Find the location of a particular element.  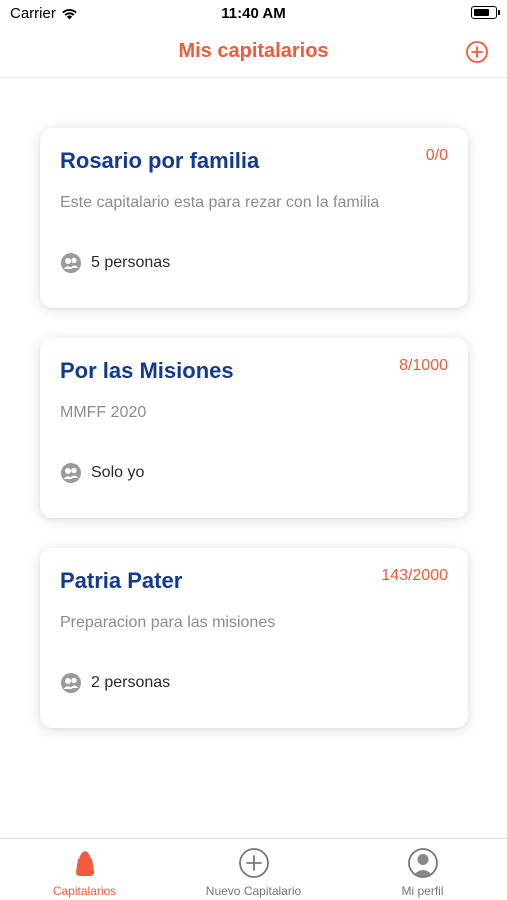

status-time: 11:40 AM is located at coordinates (253, 13).